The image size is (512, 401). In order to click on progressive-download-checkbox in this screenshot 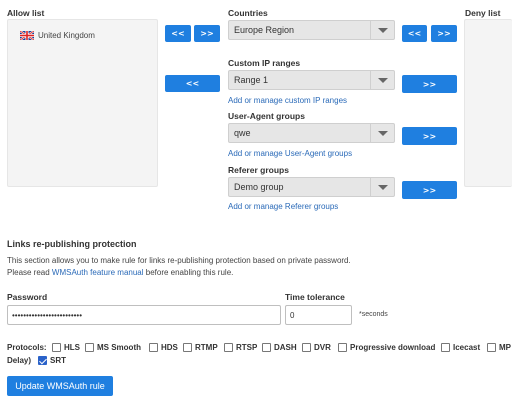, I will do `click(342, 347)`.